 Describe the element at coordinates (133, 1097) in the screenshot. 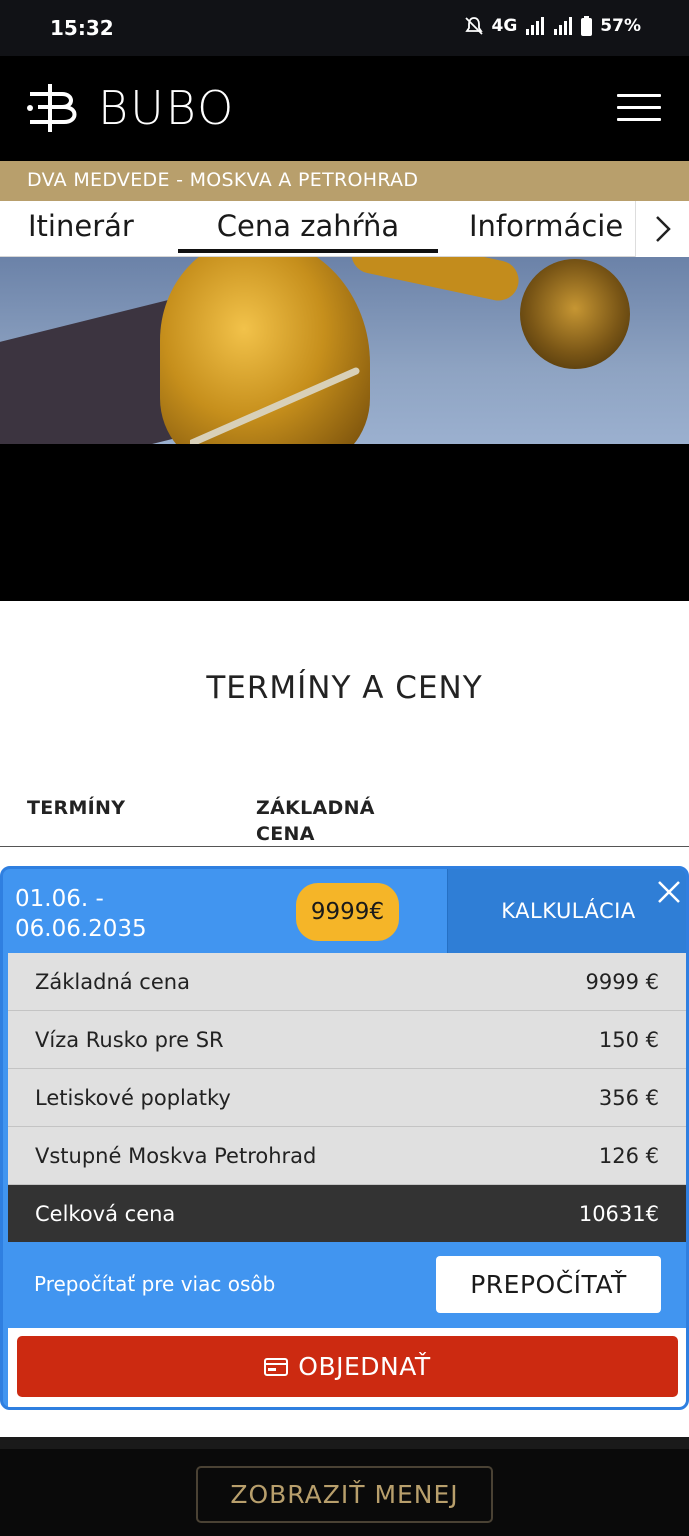

I see `price-row-label: Letiskové poplatky` at that location.